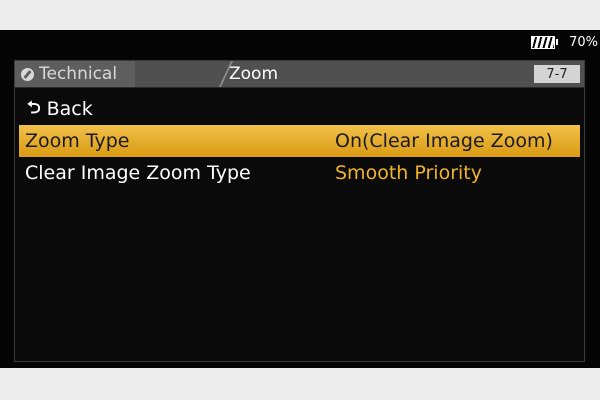 The width and height of the screenshot is (600, 400). I want to click on back-arrow-icon: ⮌, so click(34, 107).